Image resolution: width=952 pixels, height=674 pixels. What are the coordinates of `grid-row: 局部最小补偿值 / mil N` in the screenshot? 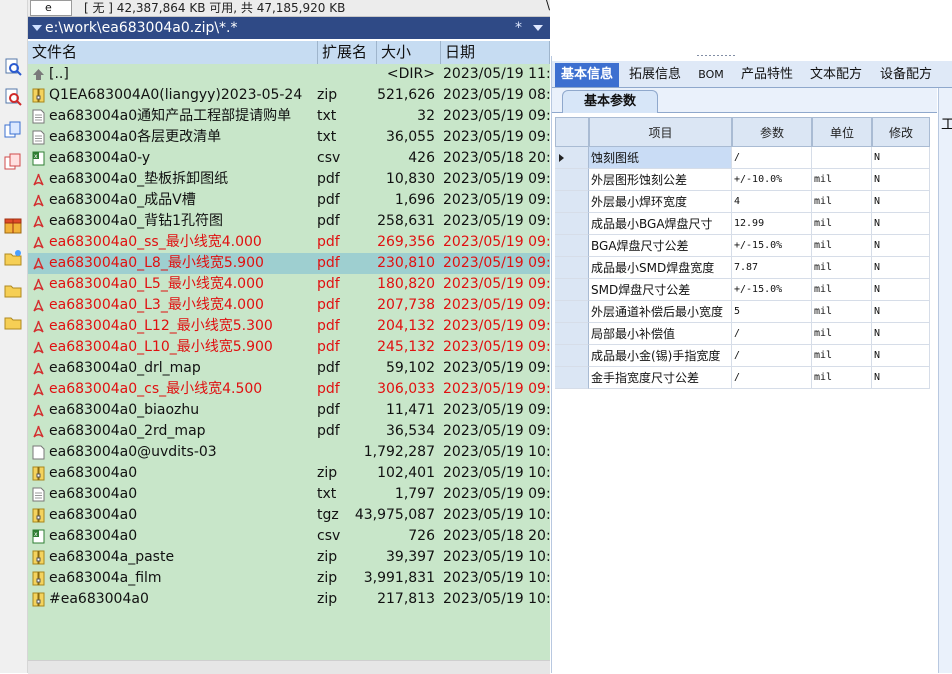 It's located at (742, 334).